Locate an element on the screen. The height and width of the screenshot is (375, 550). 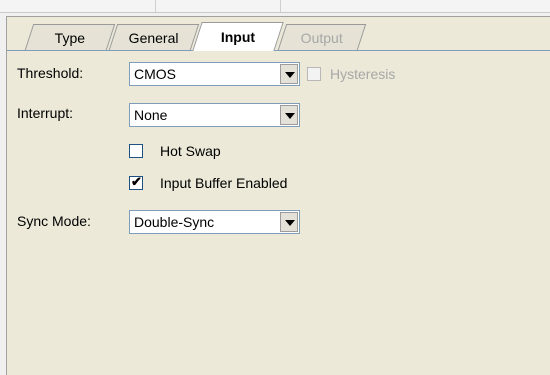
tab-output-label: Output is located at coordinates (321, 37).